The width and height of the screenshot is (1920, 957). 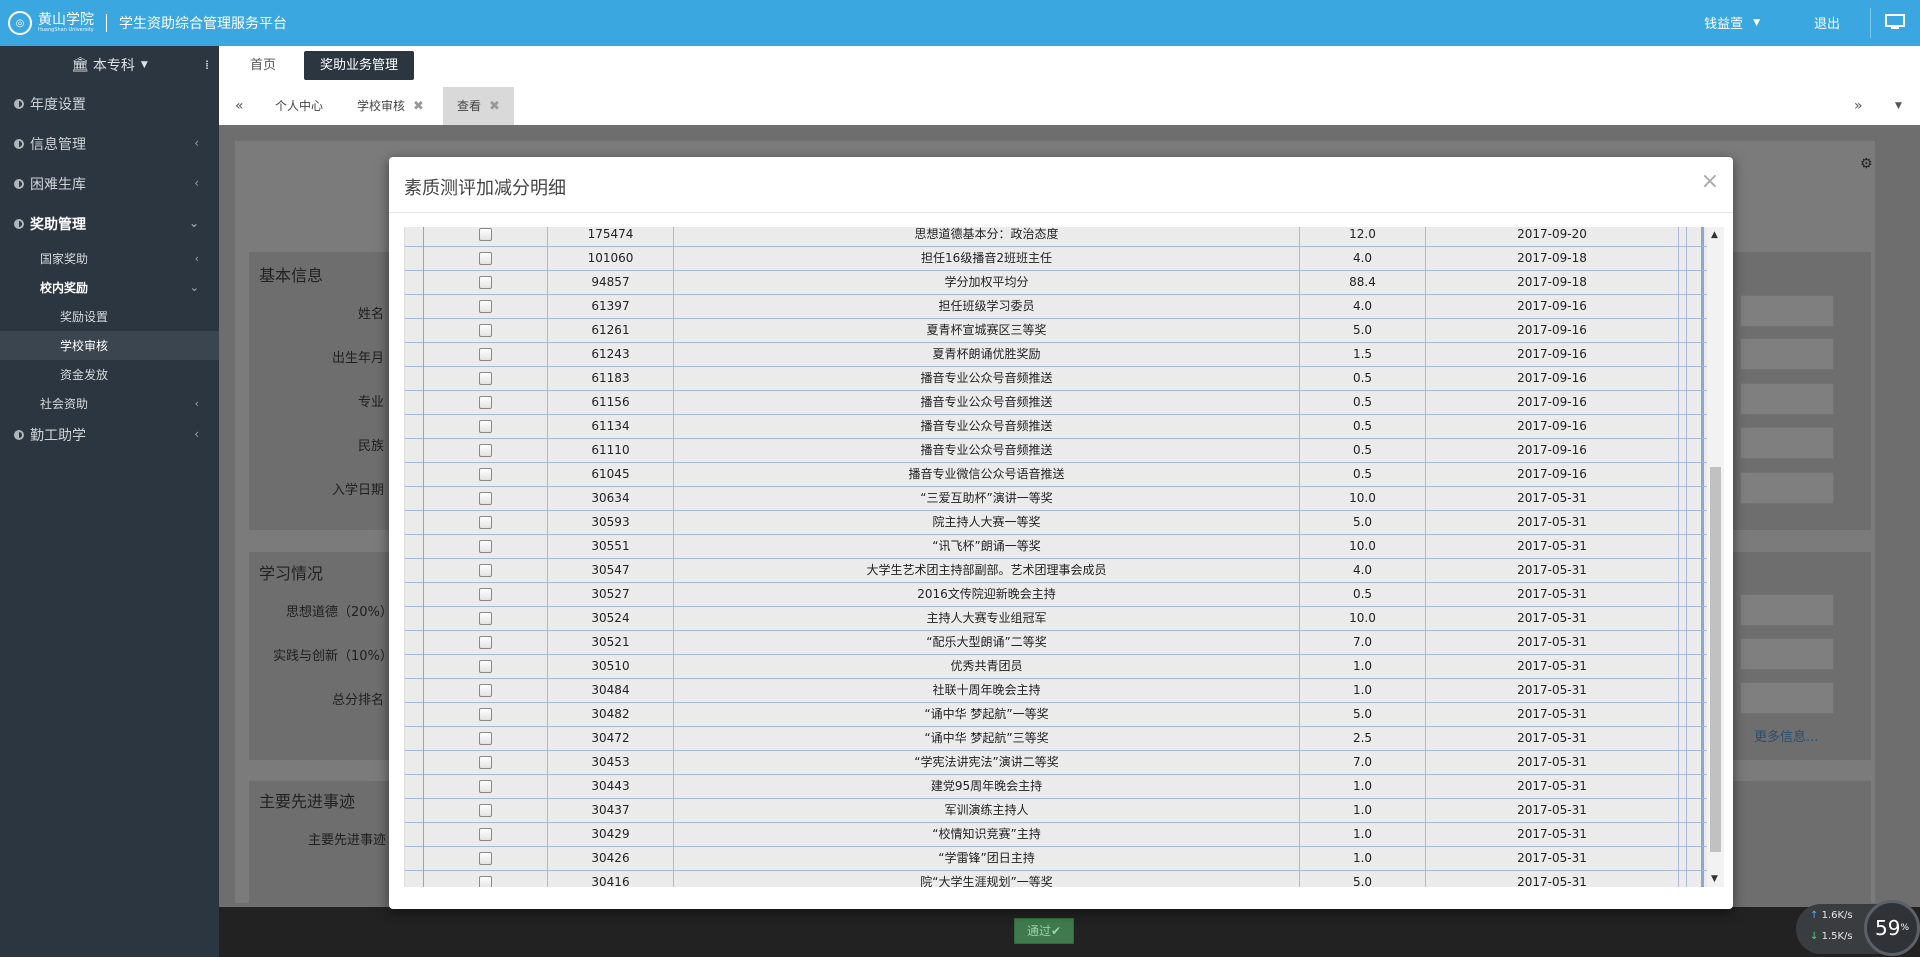 I want to click on table-row: 30453 “学宪法讲宪法”演讲二等奖 7.0 2017-05-31, so click(x=1056, y=762).